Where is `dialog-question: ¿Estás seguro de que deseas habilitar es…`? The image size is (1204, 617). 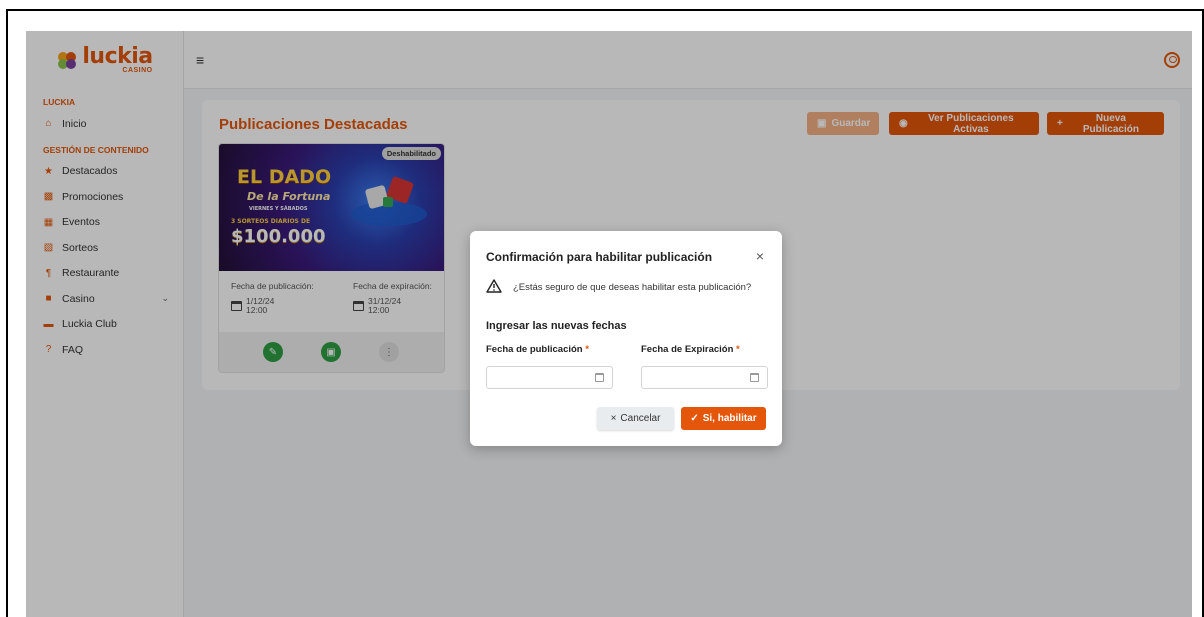
dialog-question: ¿Estás seguro de que deseas habilitar es… is located at coordinates (632, 287).